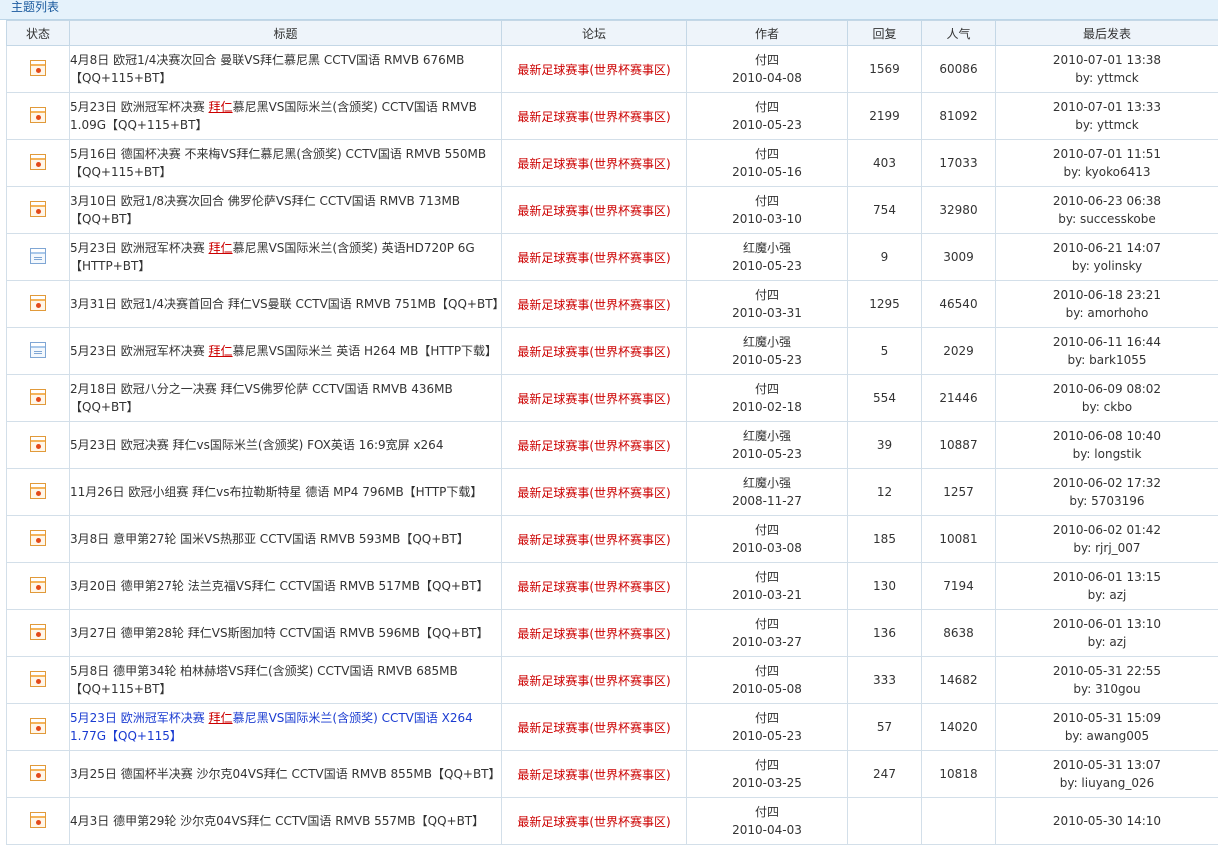  I want to click on last-post-time: 2010-07-01 11:51, so click(1107, 154).